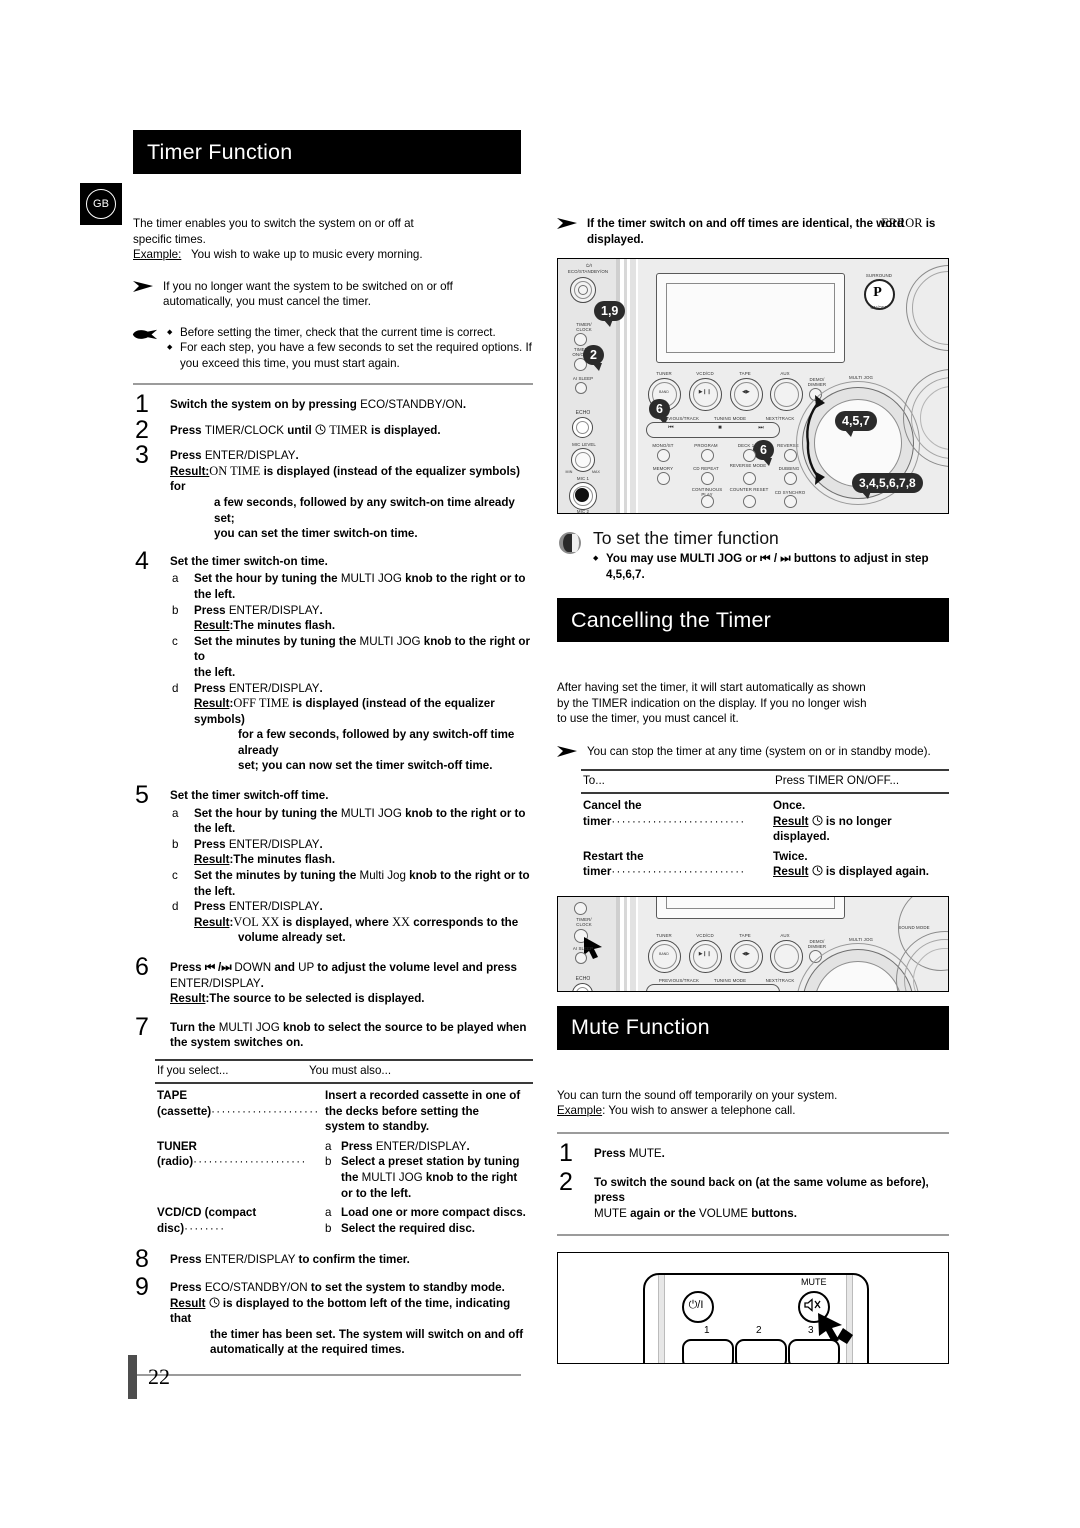  What do you see at coordinates (584, 444) in the screenshot?
I see `mic-level-label: MIC LEVEL` at bounding box center [584, 444].